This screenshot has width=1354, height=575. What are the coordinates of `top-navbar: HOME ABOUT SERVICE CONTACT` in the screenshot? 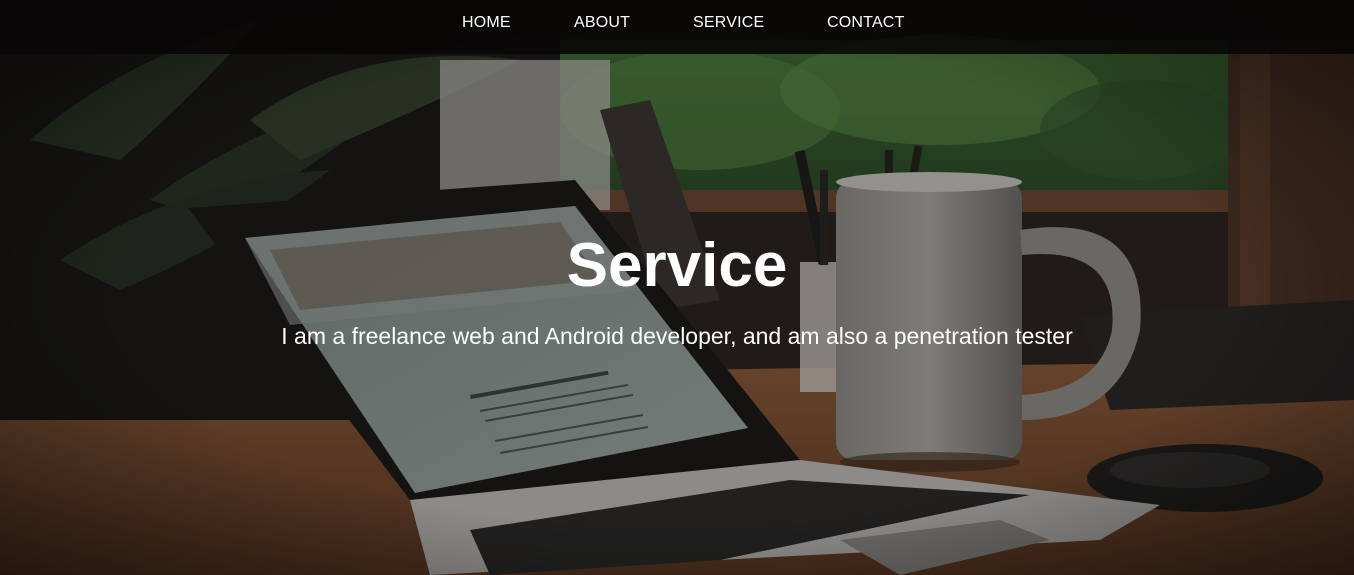 It's located at (677, 27).